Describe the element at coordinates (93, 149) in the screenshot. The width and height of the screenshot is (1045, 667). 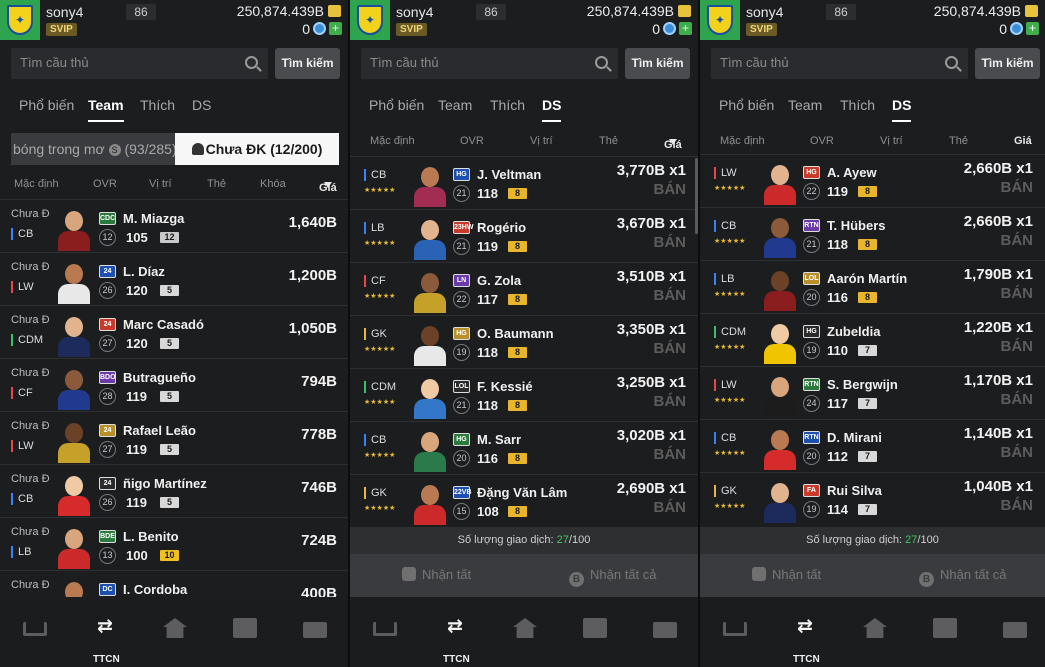
I see `segment-dream-team: bóng trong mơ S (93/285)` at that location.